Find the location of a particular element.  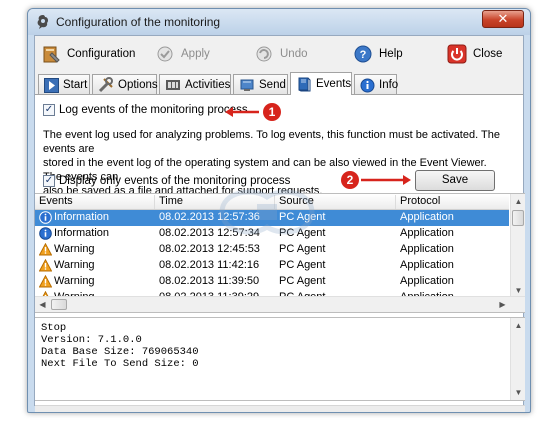

table-header: Events Time Source Protocol is located at coordinates (272, 202).